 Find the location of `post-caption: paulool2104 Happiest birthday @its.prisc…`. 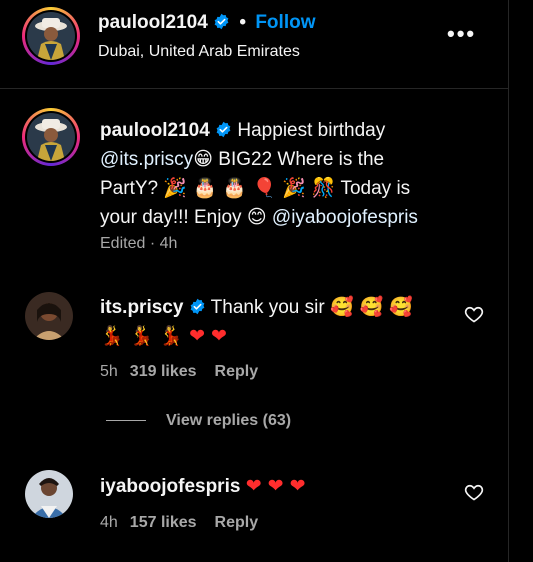

post-caption: paulool2104 Happiest birthday @its.prisc… is located at coordinates (265, 174).